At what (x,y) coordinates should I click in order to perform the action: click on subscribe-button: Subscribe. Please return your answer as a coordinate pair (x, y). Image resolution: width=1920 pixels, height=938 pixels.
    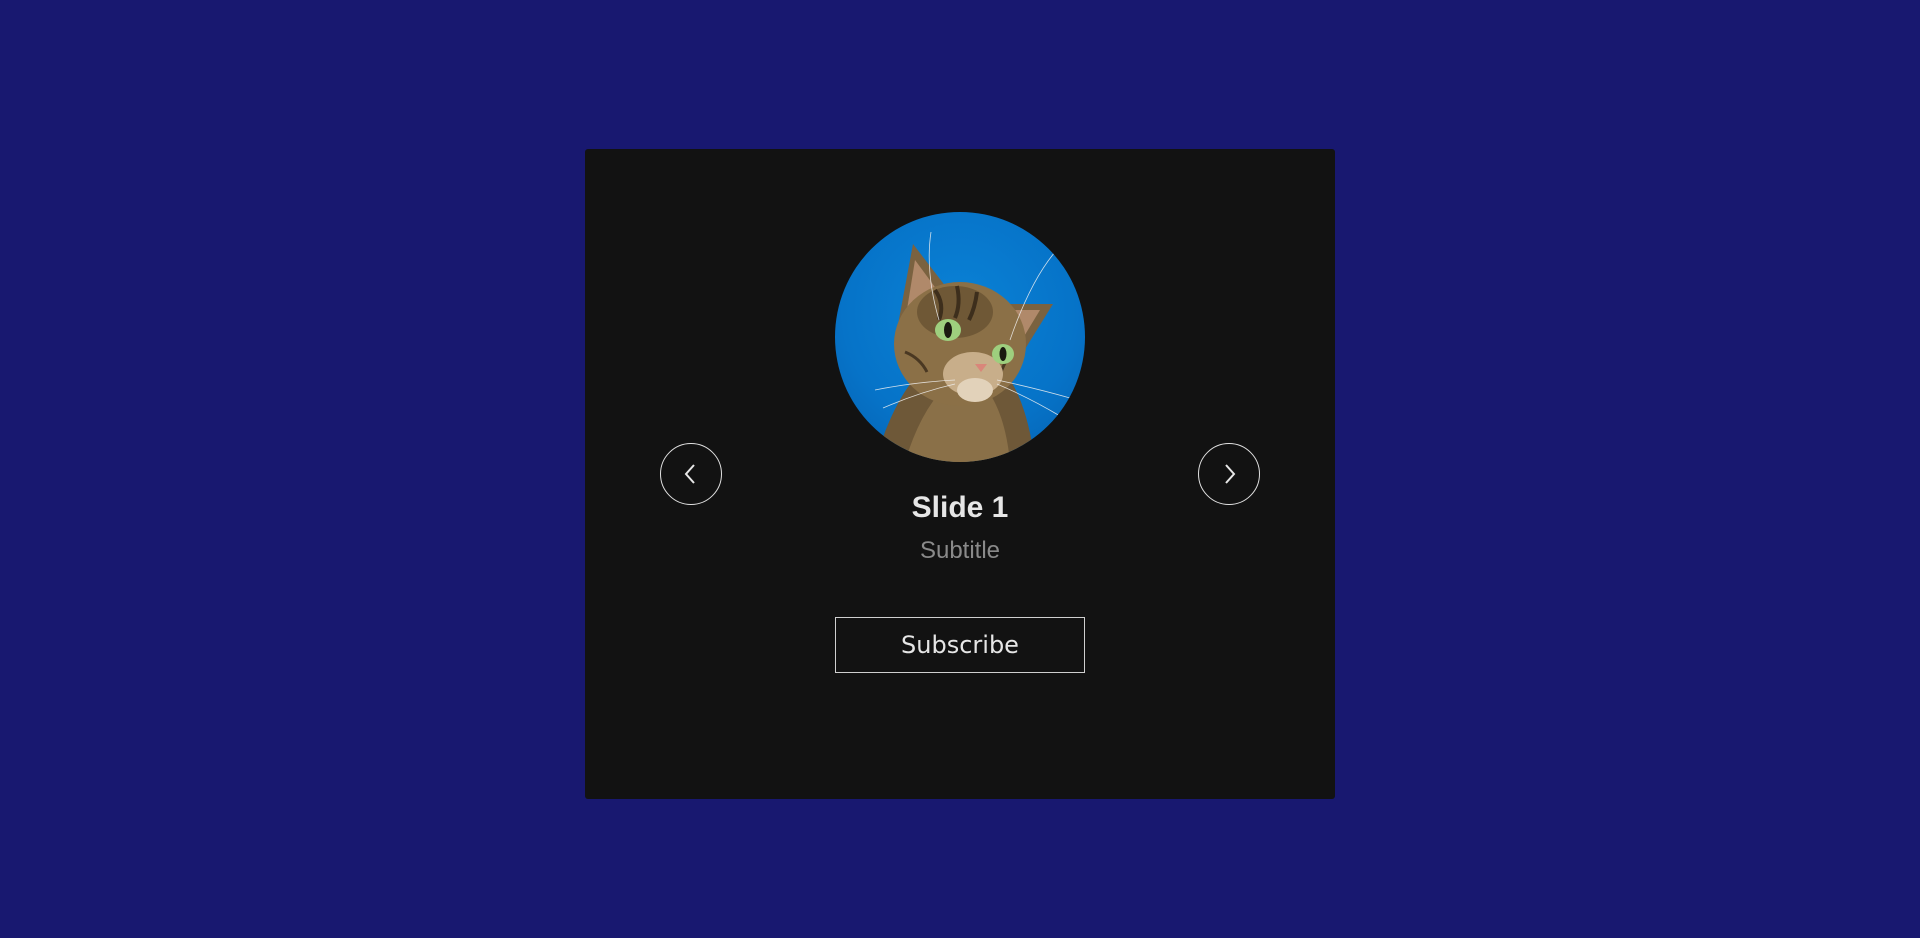
    Looking at the image, I should click on (960, 645).